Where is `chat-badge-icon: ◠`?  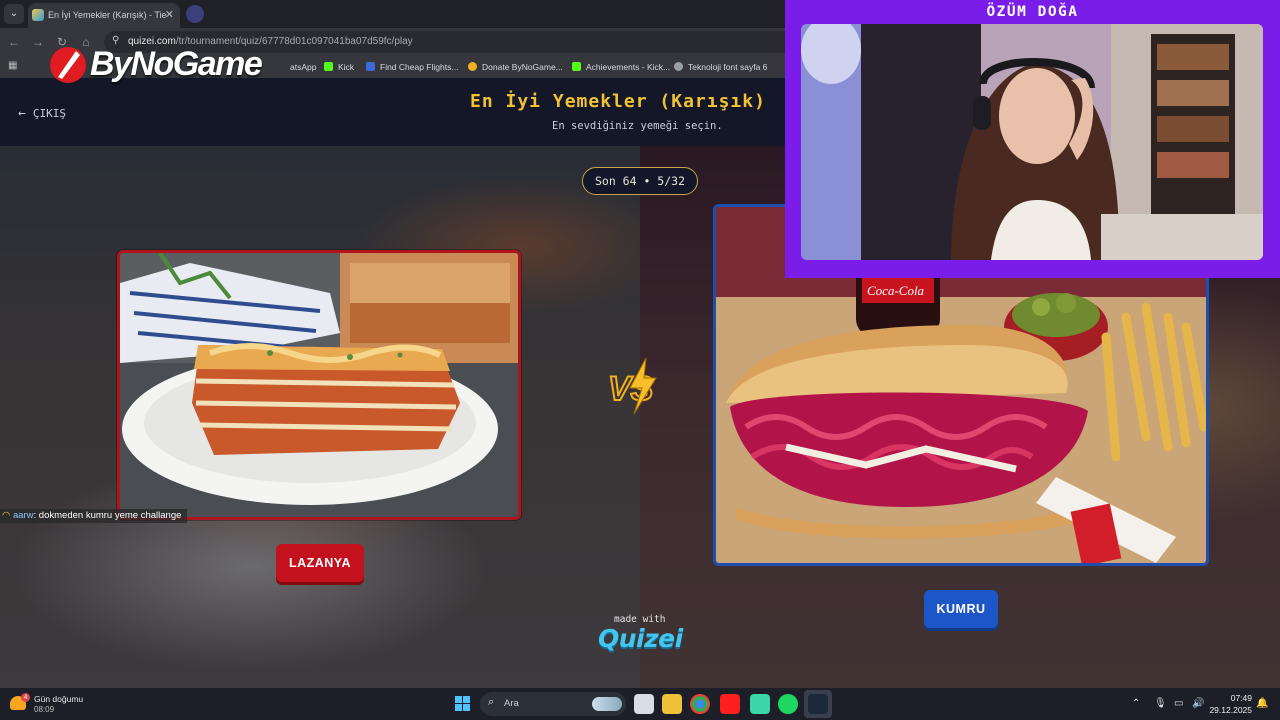 chat-badge-icon: ◠ is located at coordinates (6, 515).